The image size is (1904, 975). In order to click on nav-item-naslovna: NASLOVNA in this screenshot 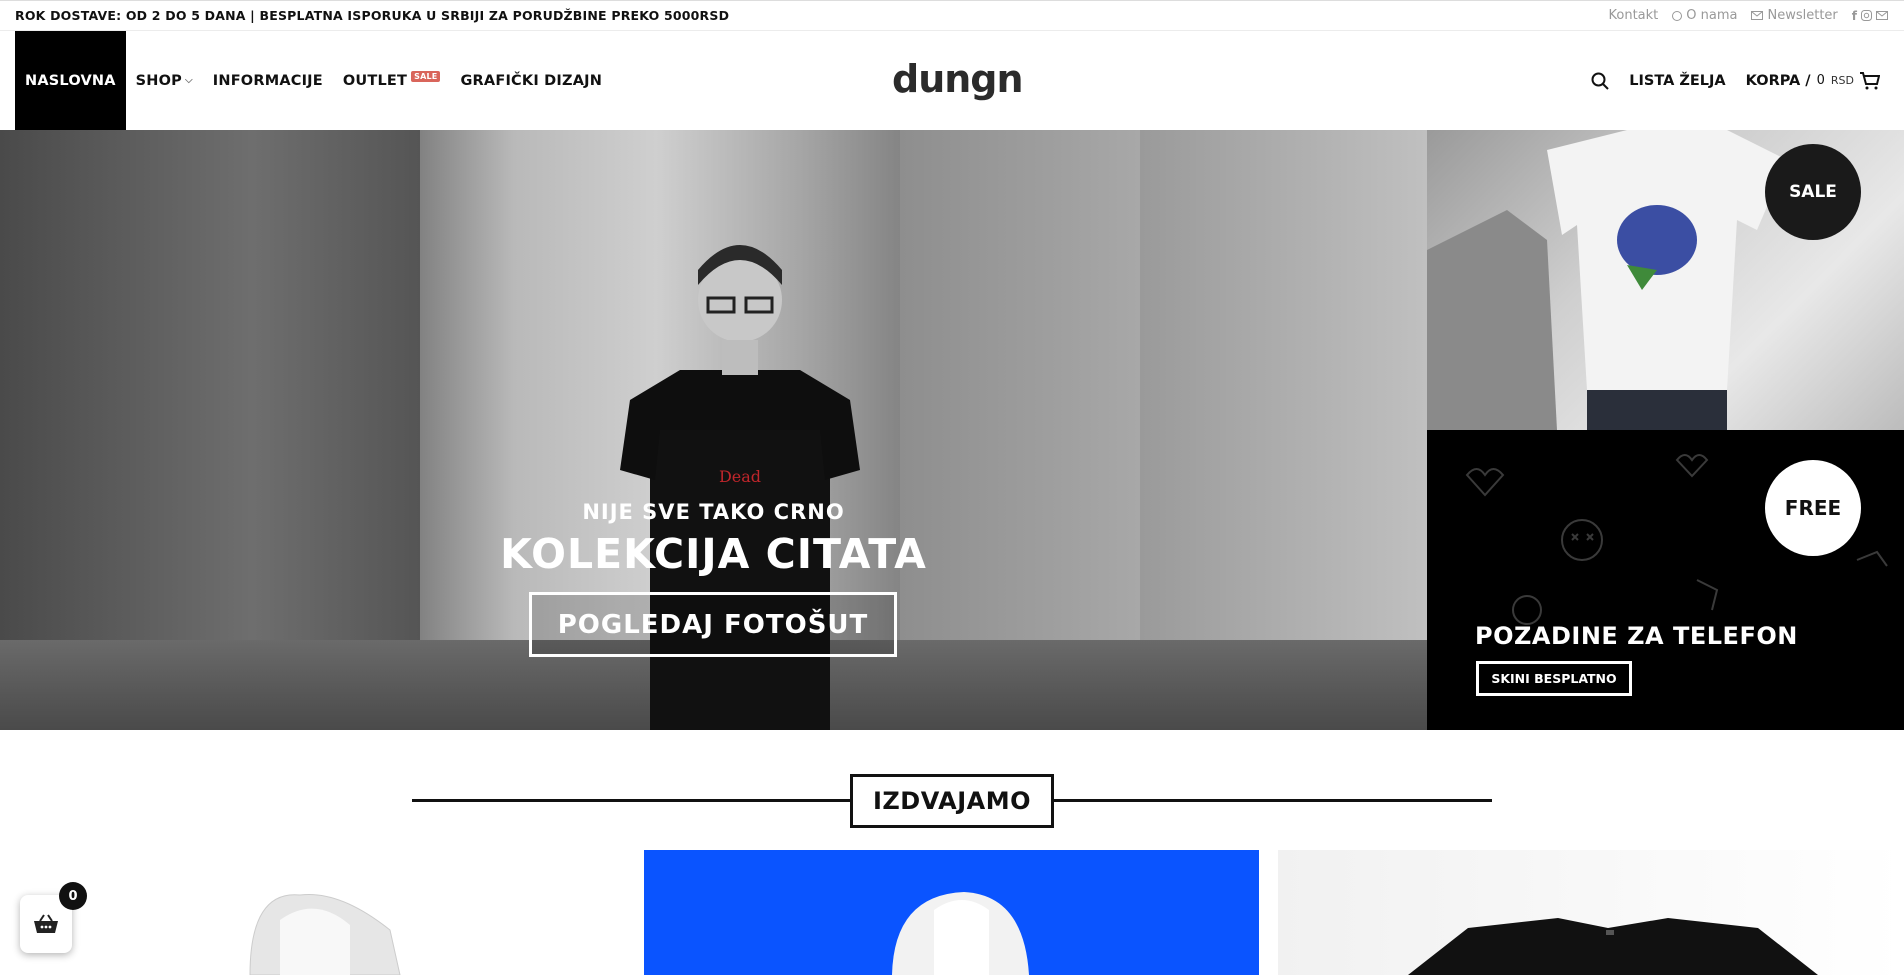, I will do `click(70, 80)`.